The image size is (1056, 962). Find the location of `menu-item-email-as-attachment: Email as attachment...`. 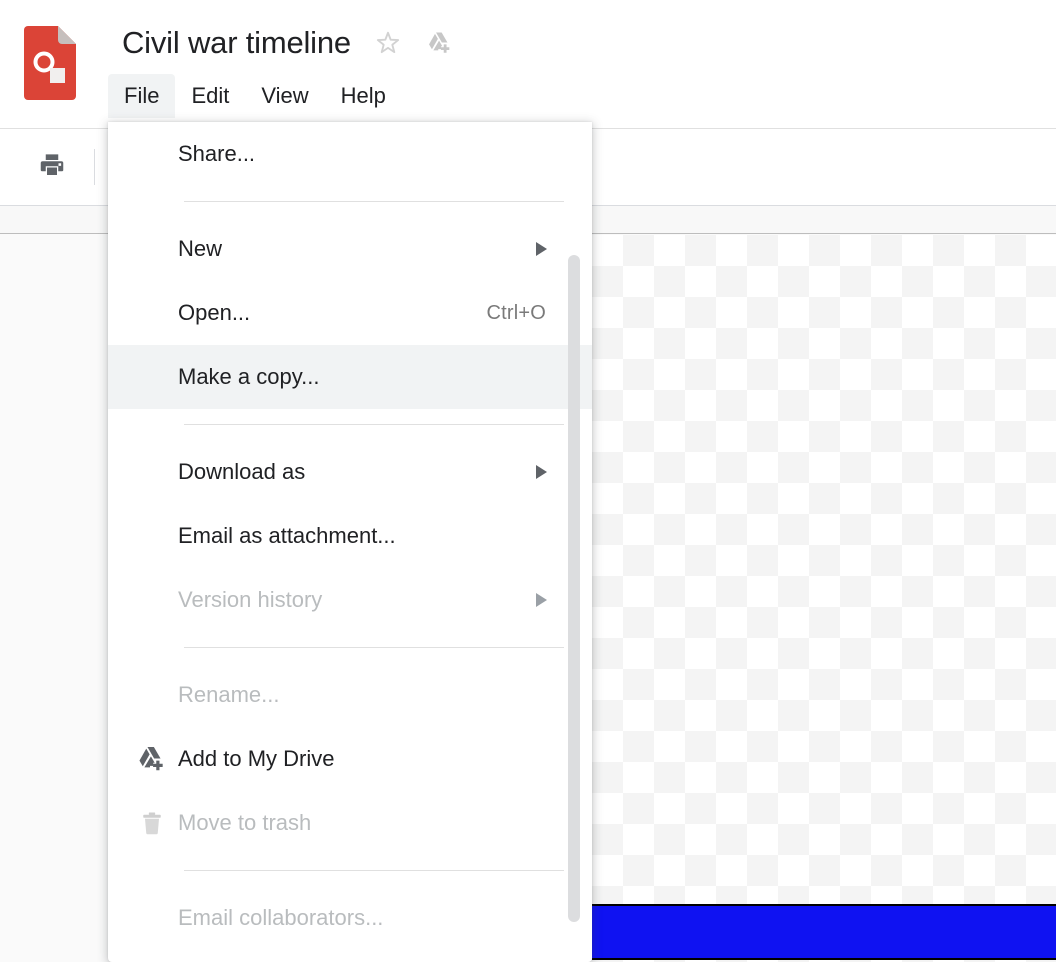

menu-item-email-as-attachment: Email as attachment... is located at coordinates (350, 536).